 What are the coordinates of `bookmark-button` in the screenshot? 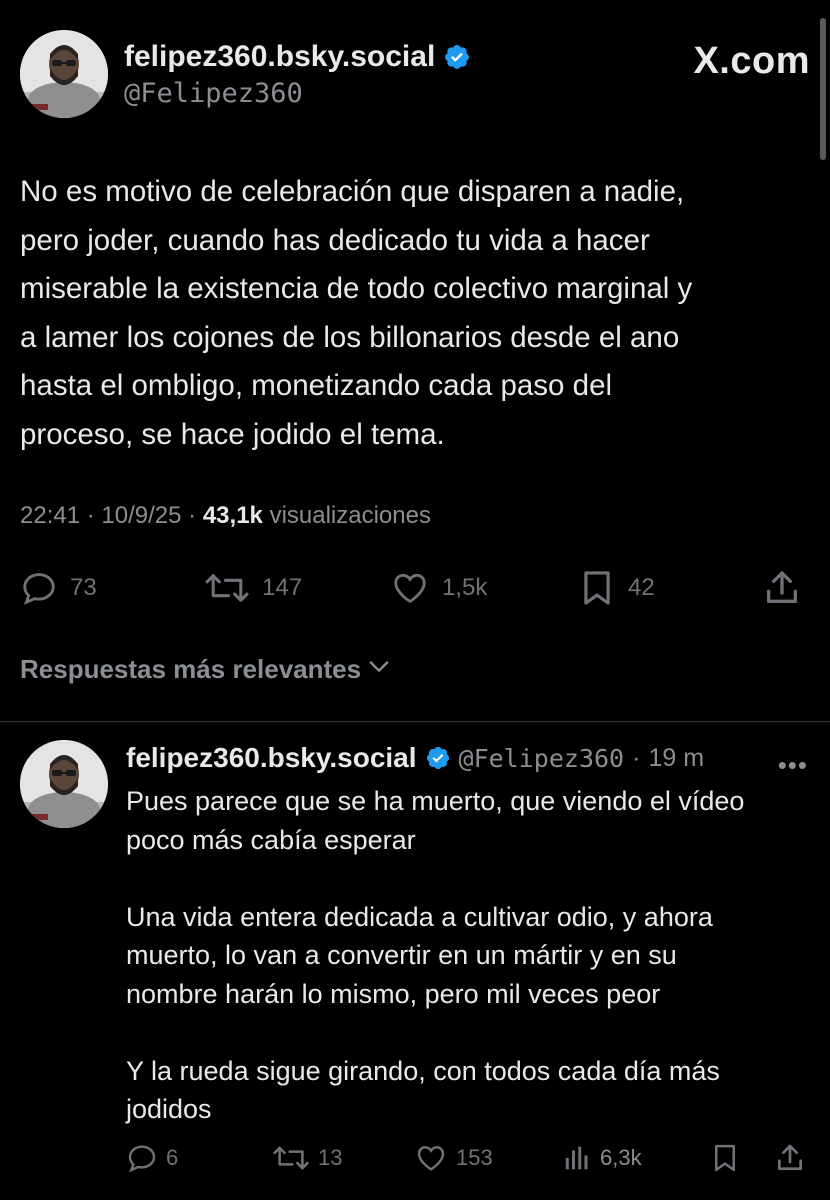 It's located at (725, 1158).